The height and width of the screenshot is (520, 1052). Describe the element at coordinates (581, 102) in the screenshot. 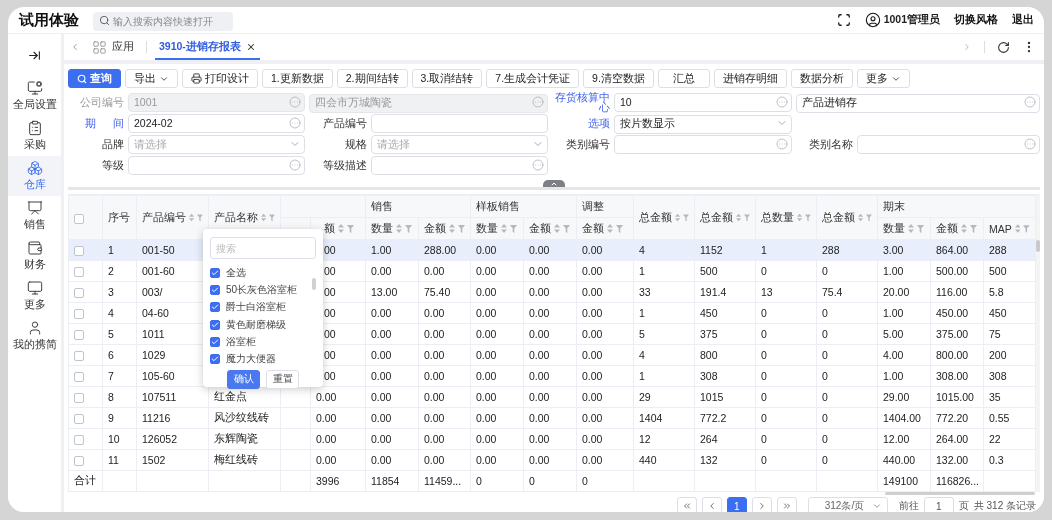

I see `field-label: 存货核算中心` at that location.